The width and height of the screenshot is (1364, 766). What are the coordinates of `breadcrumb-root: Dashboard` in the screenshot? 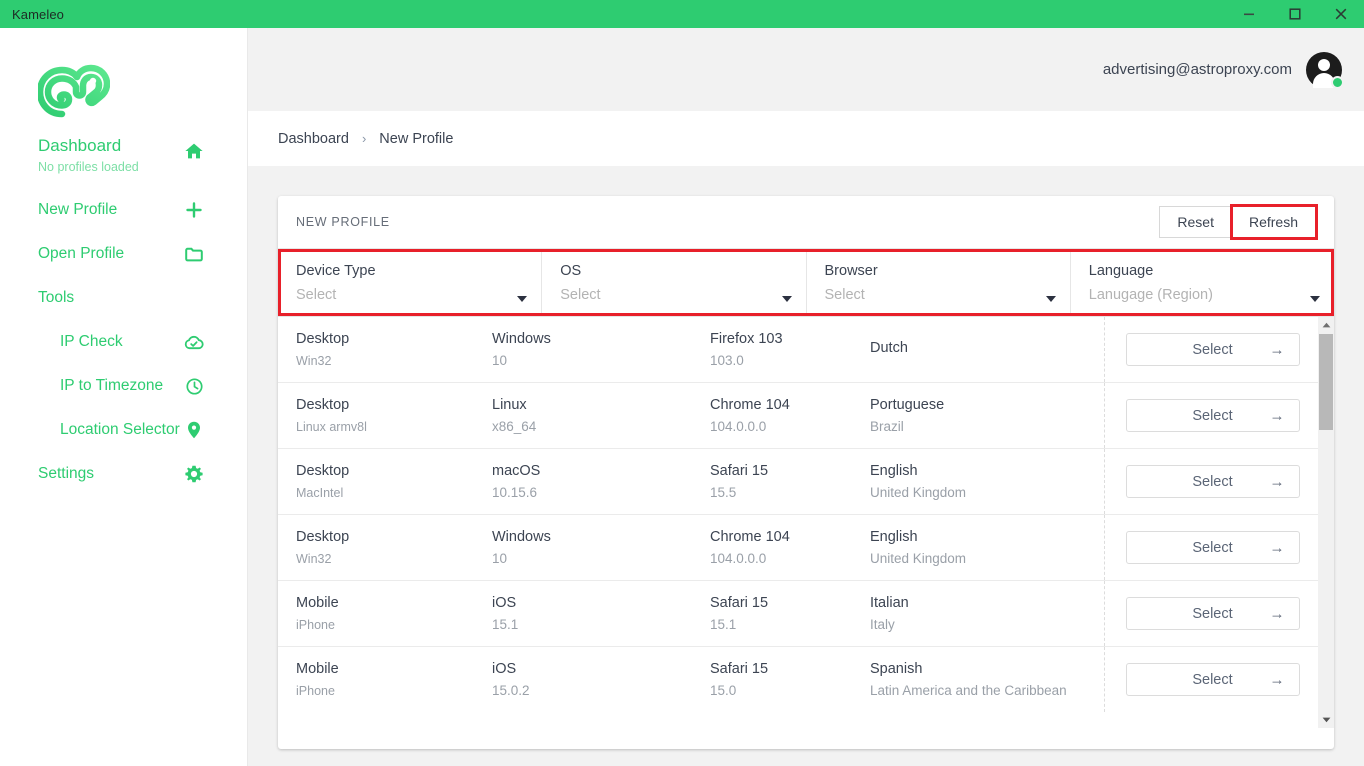 It's located at (313, 139).